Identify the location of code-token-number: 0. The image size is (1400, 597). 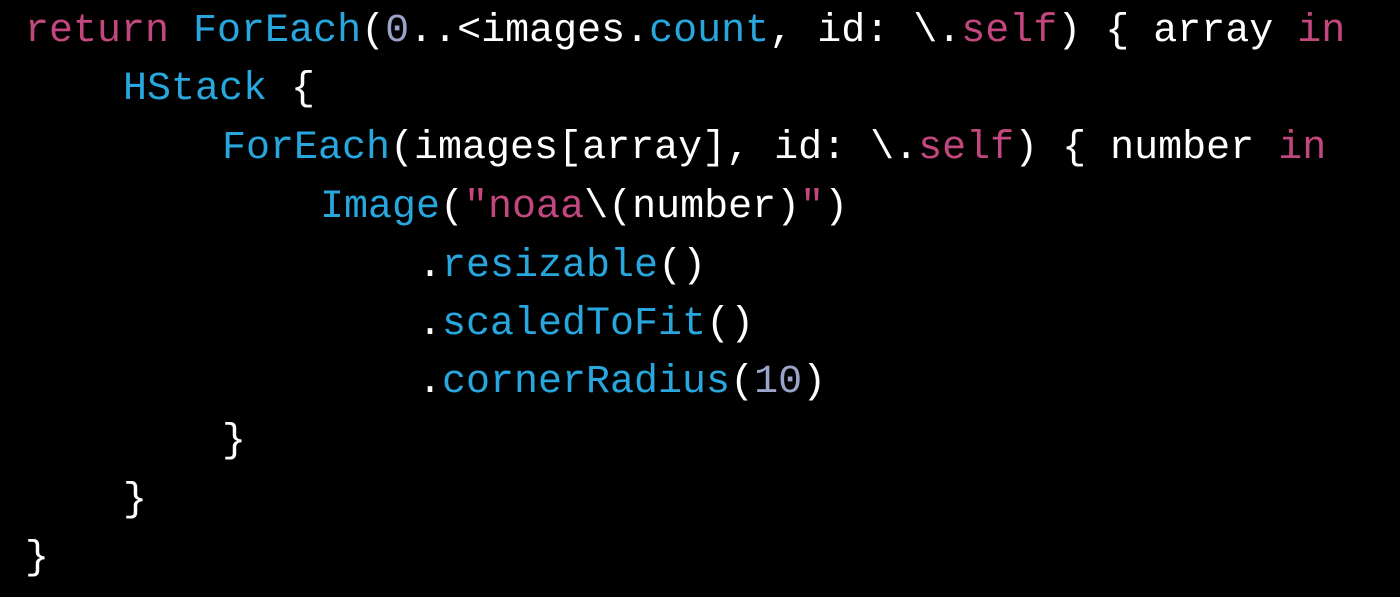
(397, 31).